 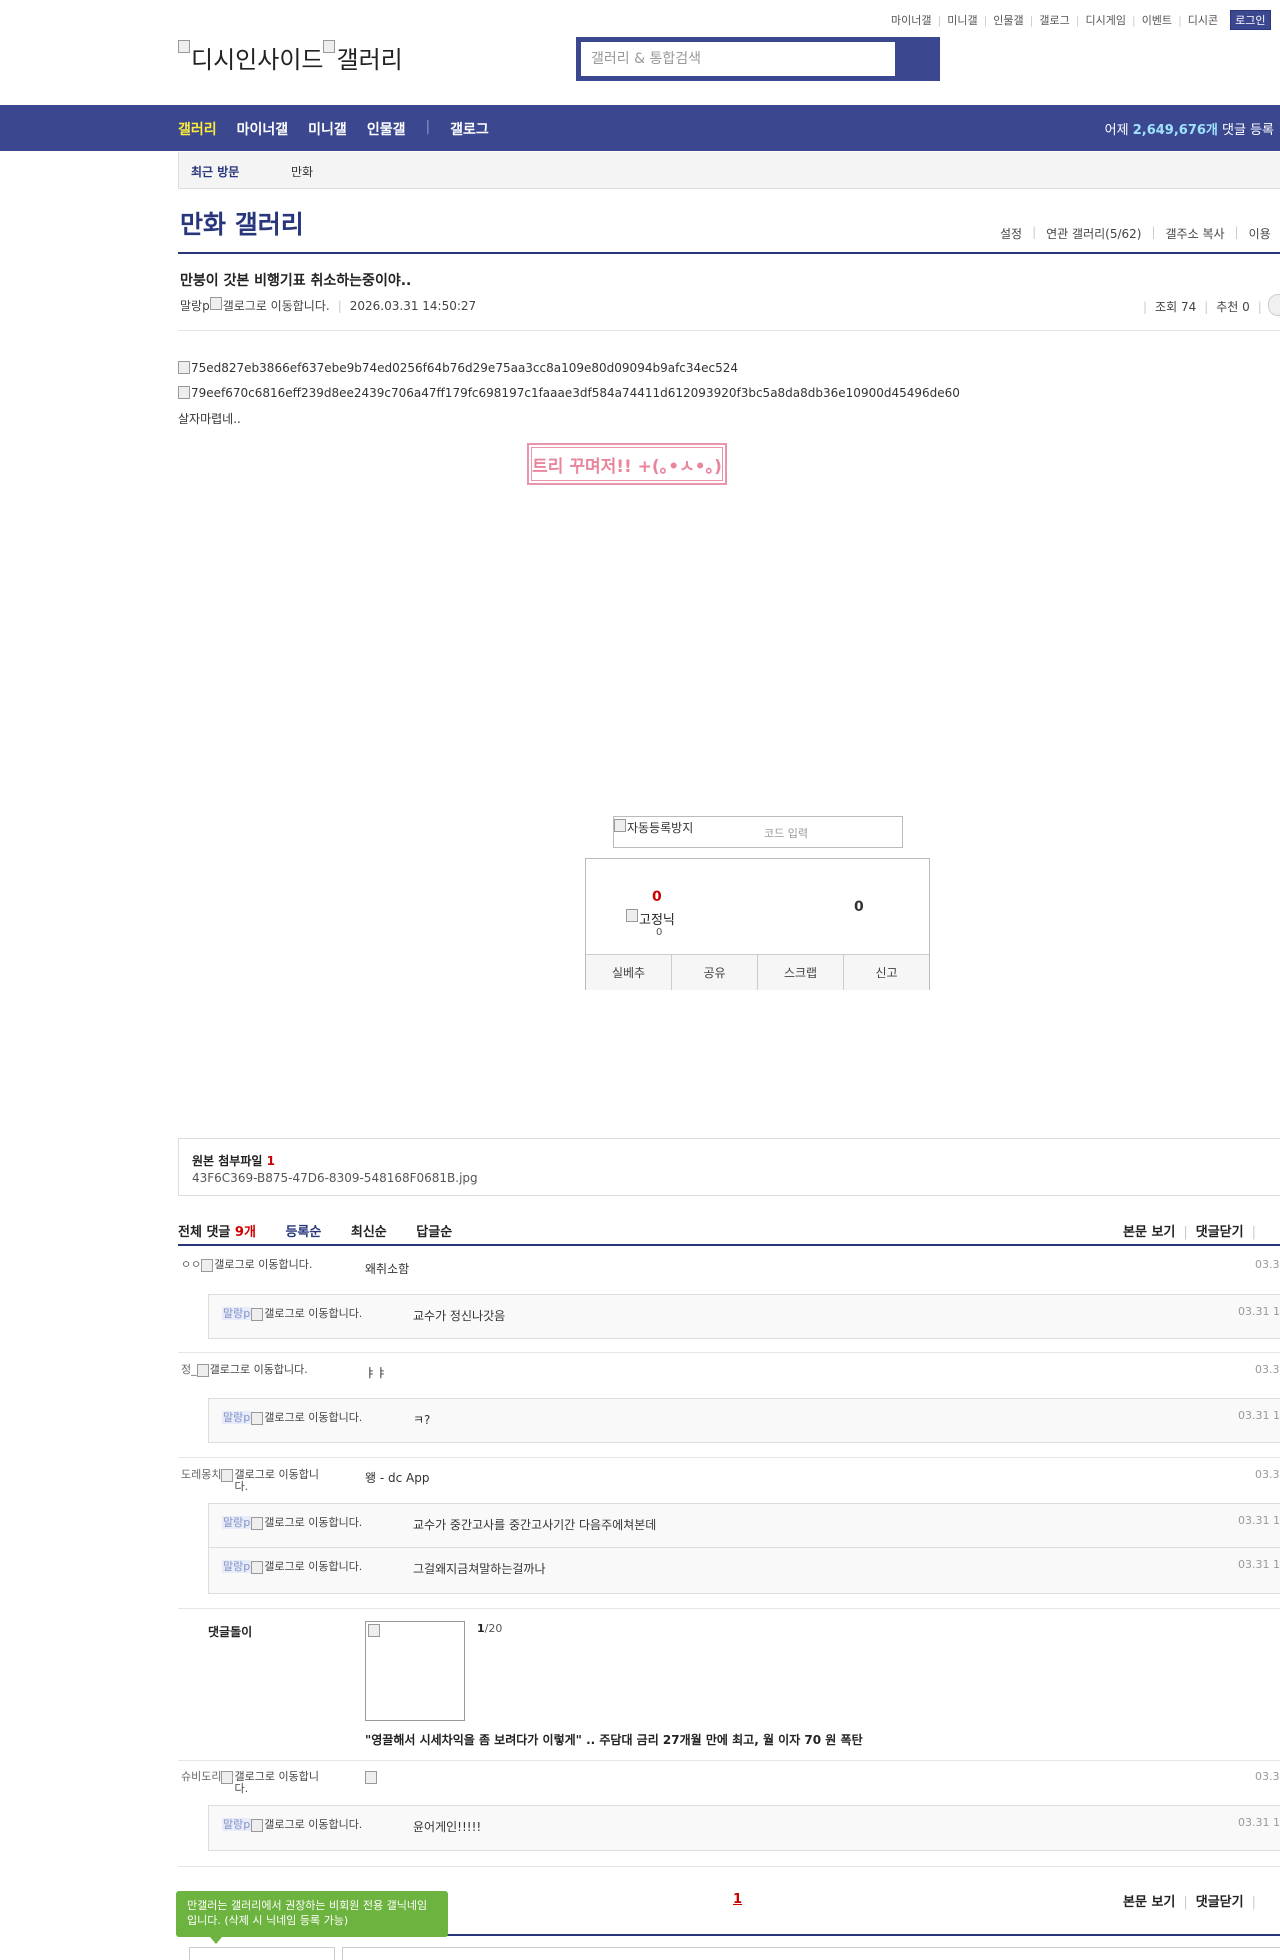 What do you see at coordinates (376, 1373) in the screenshot?
I see `comment-text: ㅑㅑ` at bounding box center [376, 1373].